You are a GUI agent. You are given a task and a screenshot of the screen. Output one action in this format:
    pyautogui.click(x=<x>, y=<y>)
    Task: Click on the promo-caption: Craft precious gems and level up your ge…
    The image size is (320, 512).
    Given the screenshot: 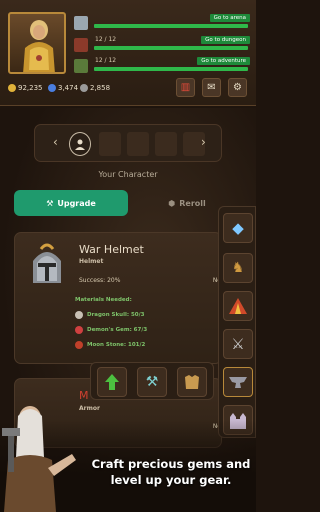 What is the action you would take?
    pyautogui.click(x=171, y=472)
    